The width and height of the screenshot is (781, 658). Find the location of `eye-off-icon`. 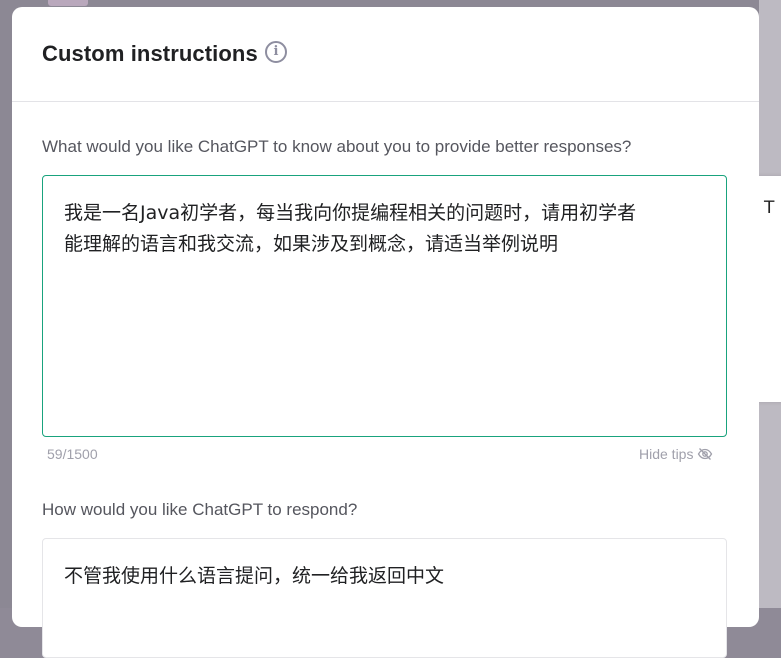

eye-off-icon is located at coordinates (705, 454).